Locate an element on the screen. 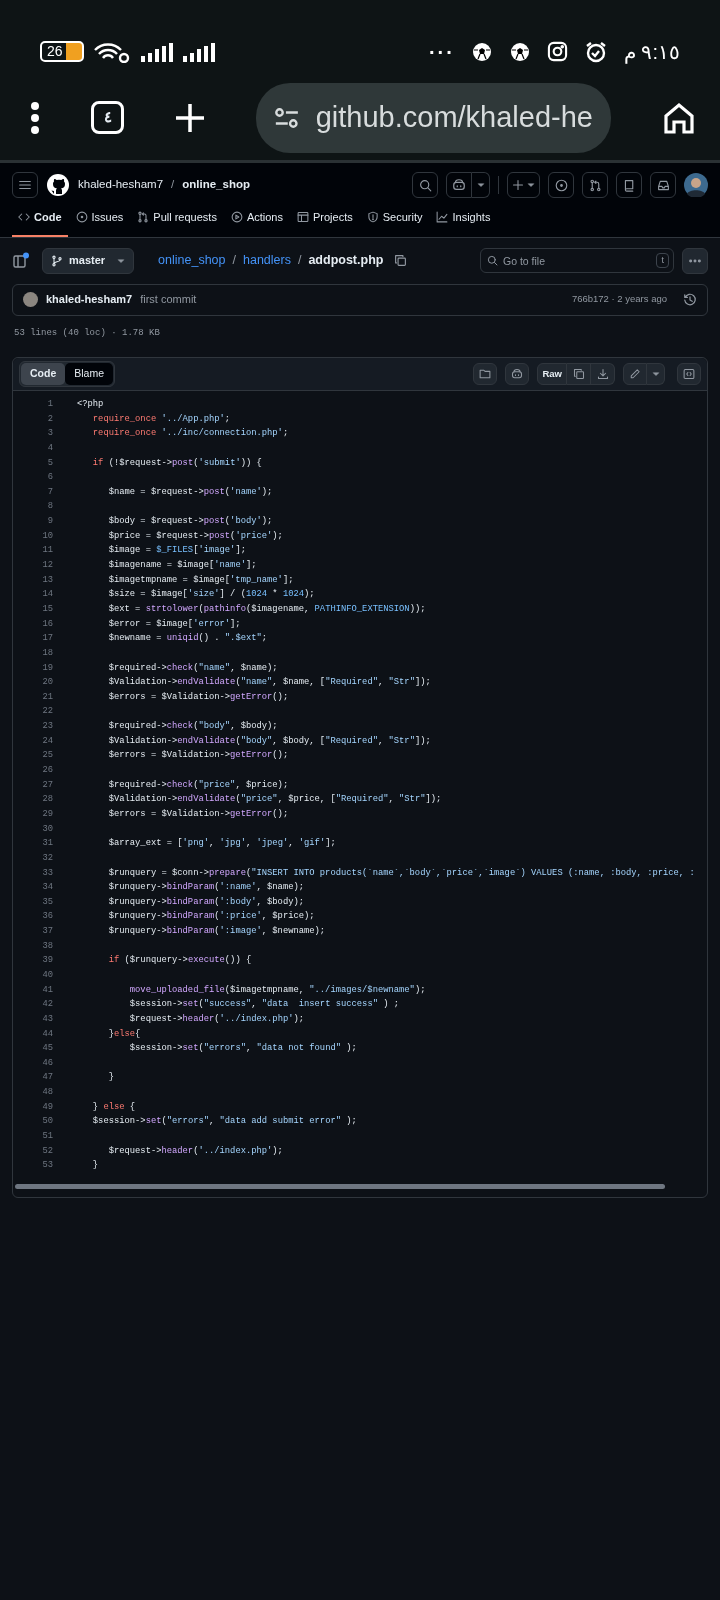 The height and width of the screenshot is (1600, 720). repo-tab: Issues is located at coordinates (99, 220).